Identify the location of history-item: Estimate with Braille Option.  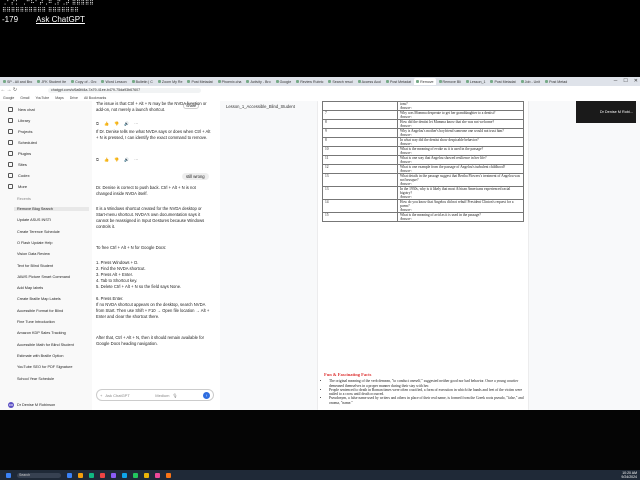
(40, 356).